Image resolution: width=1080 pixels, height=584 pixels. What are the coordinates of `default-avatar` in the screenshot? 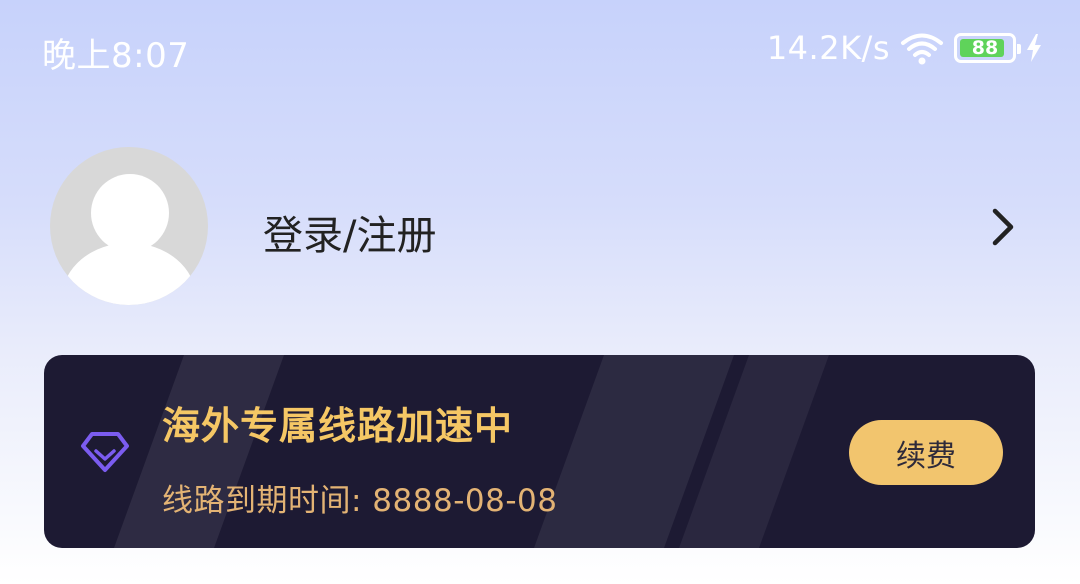 It's located at (129, 226).